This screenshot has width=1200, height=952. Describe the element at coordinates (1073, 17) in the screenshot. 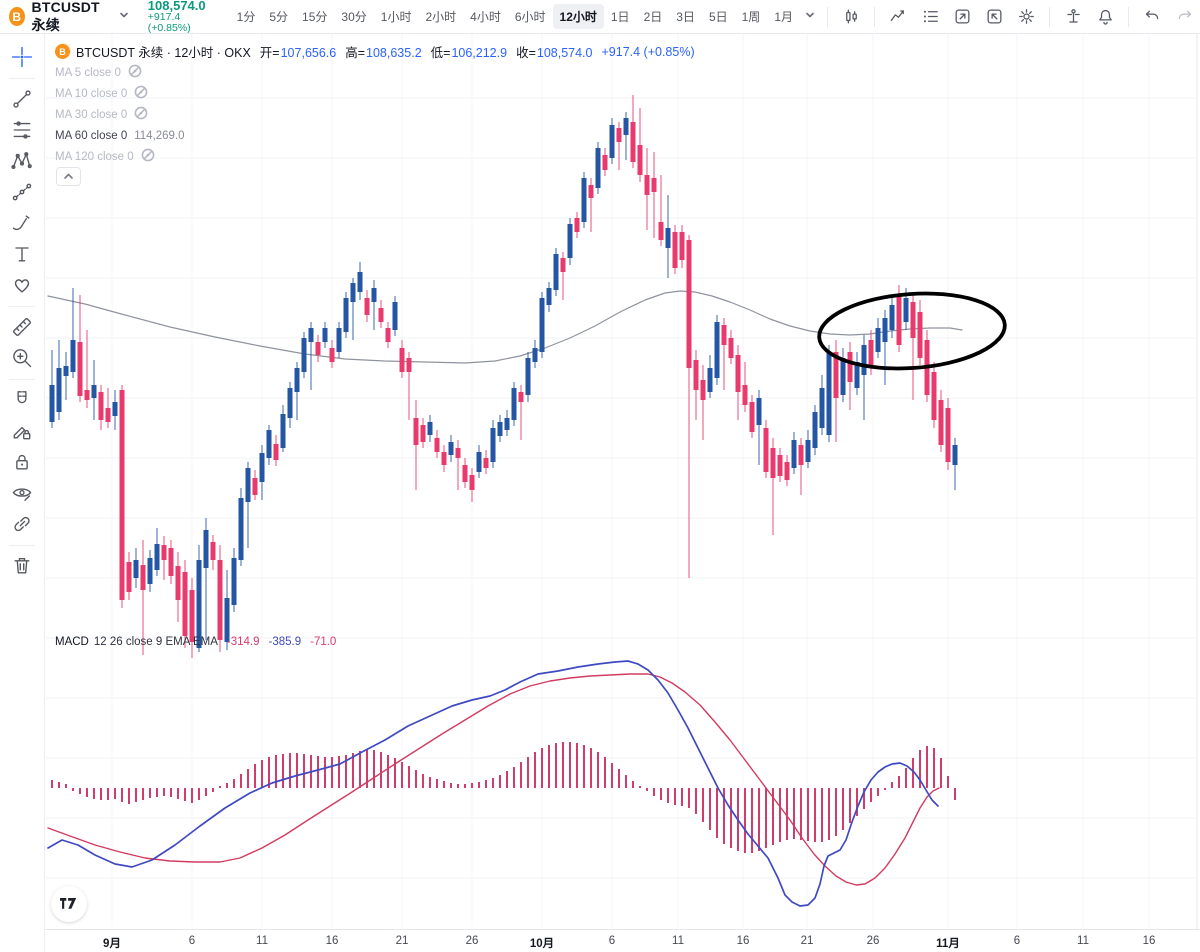

I see `compare-icon` at that location.